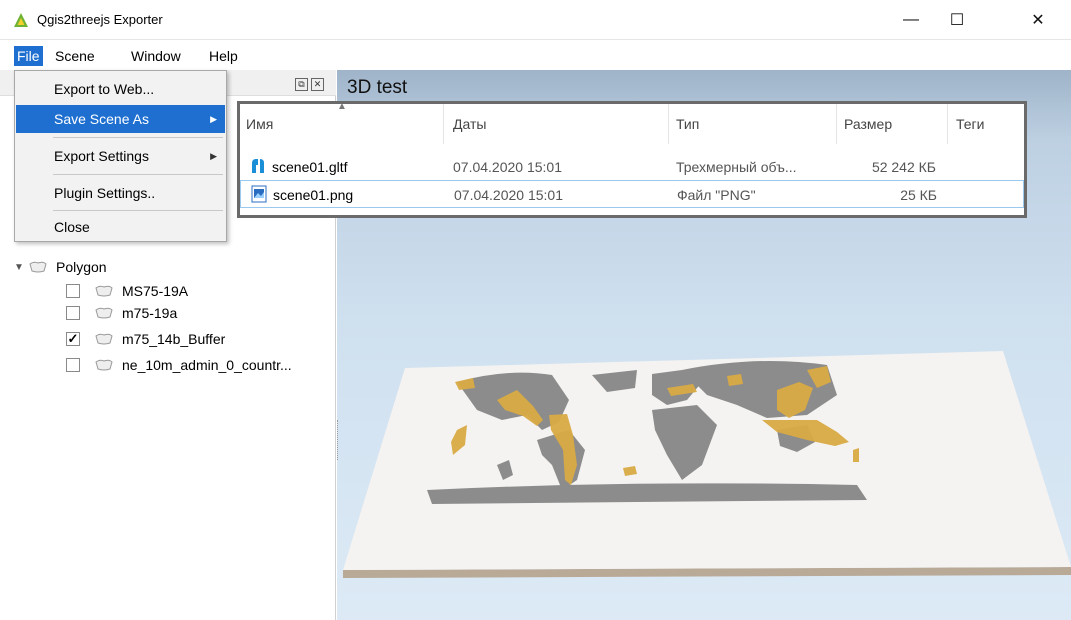 The image size is (1071, 620). What do you see at coordinates (28, 56) in the screenshot?
I see `menu-file: File` at bounding box center [28, 56].